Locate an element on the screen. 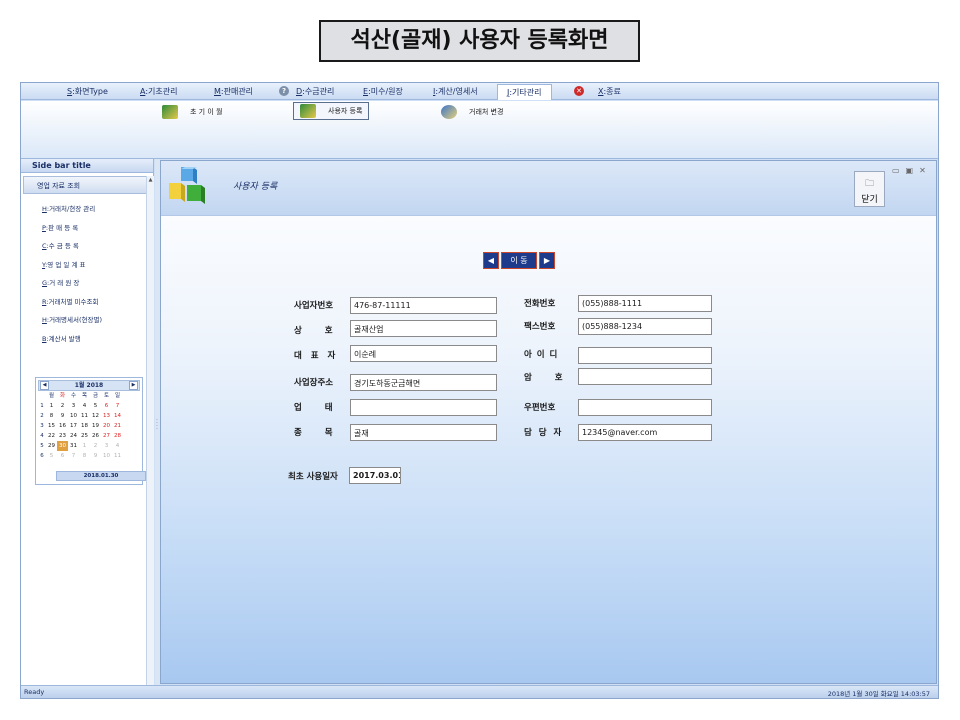 The height and width of the screenshot is (720, 960). calendar-day: 17 is located at coordinates (73, 426).